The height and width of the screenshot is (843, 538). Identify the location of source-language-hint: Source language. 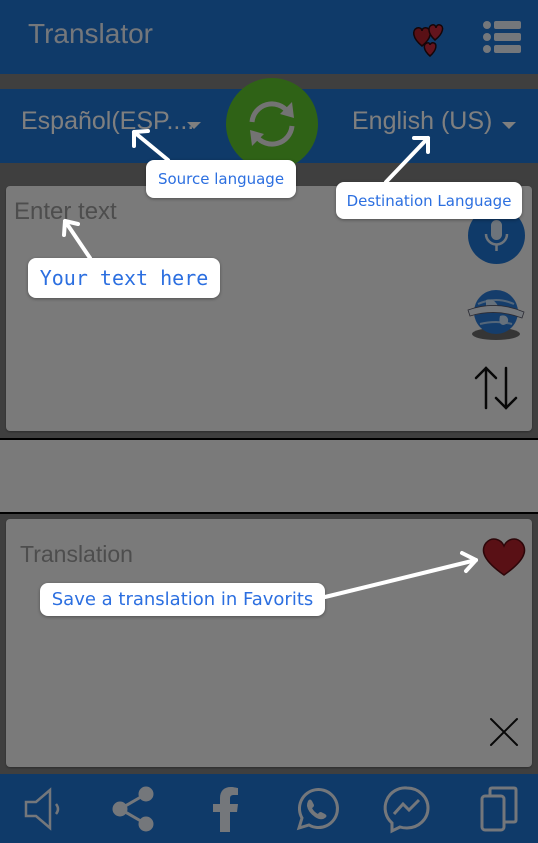
(221, 179).